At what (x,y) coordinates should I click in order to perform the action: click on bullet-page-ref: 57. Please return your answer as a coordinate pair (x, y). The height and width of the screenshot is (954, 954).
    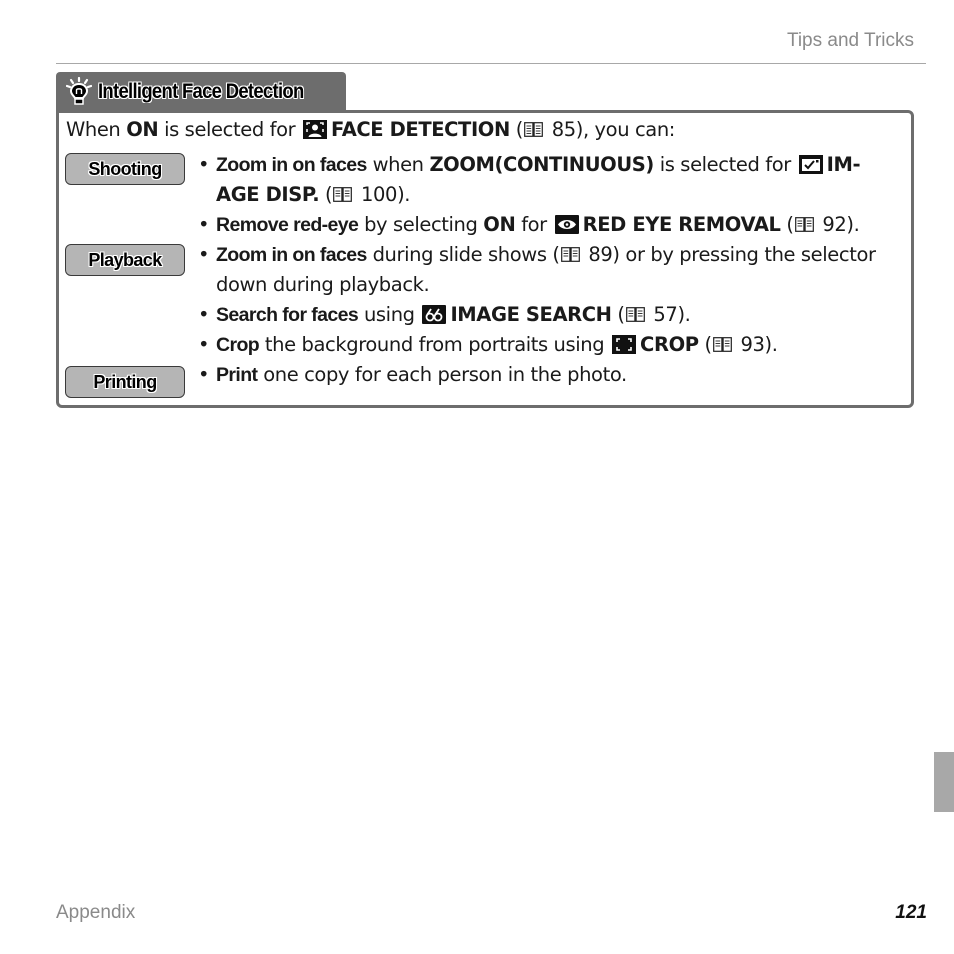
    Looking at the image, I should click on (662, 314).